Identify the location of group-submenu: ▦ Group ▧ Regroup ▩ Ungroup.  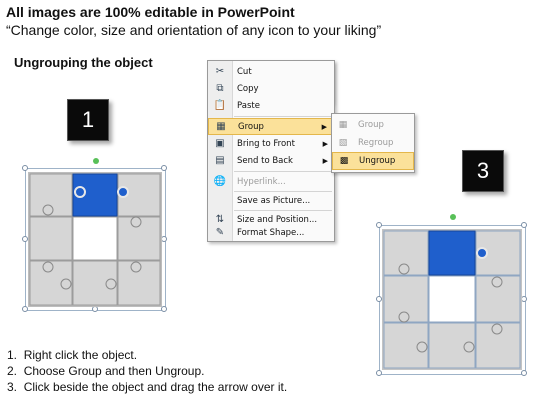
(373, 143).